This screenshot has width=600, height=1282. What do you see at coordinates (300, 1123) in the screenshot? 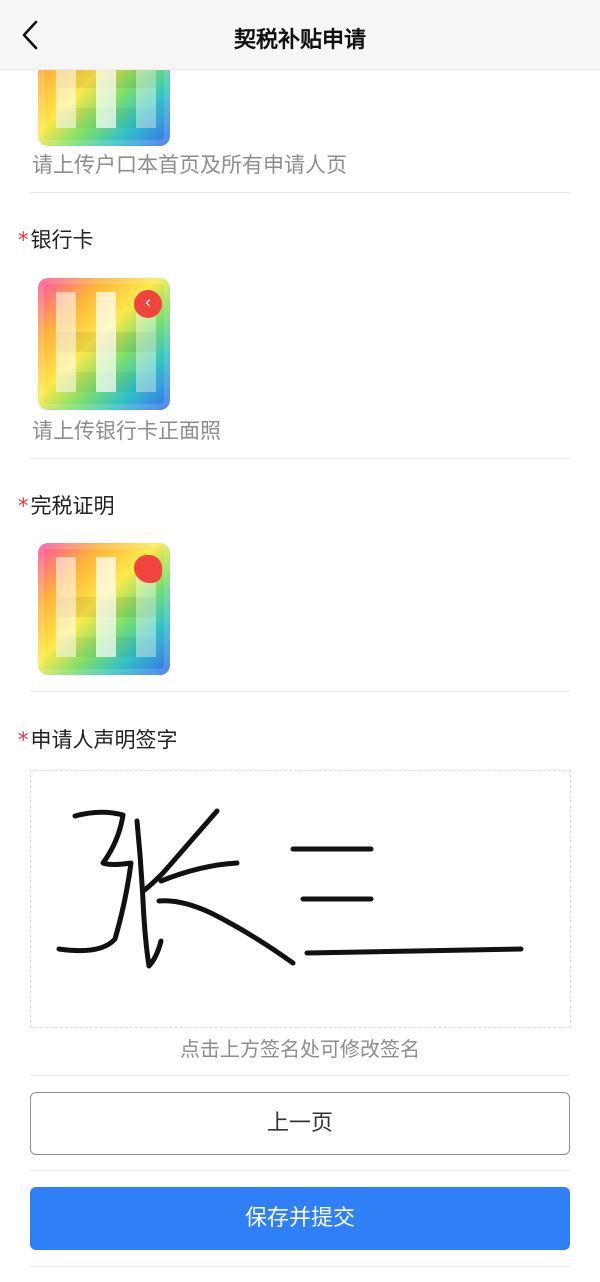
I see `previous-page-button: 上一页` at bounding box center [300, 1123].